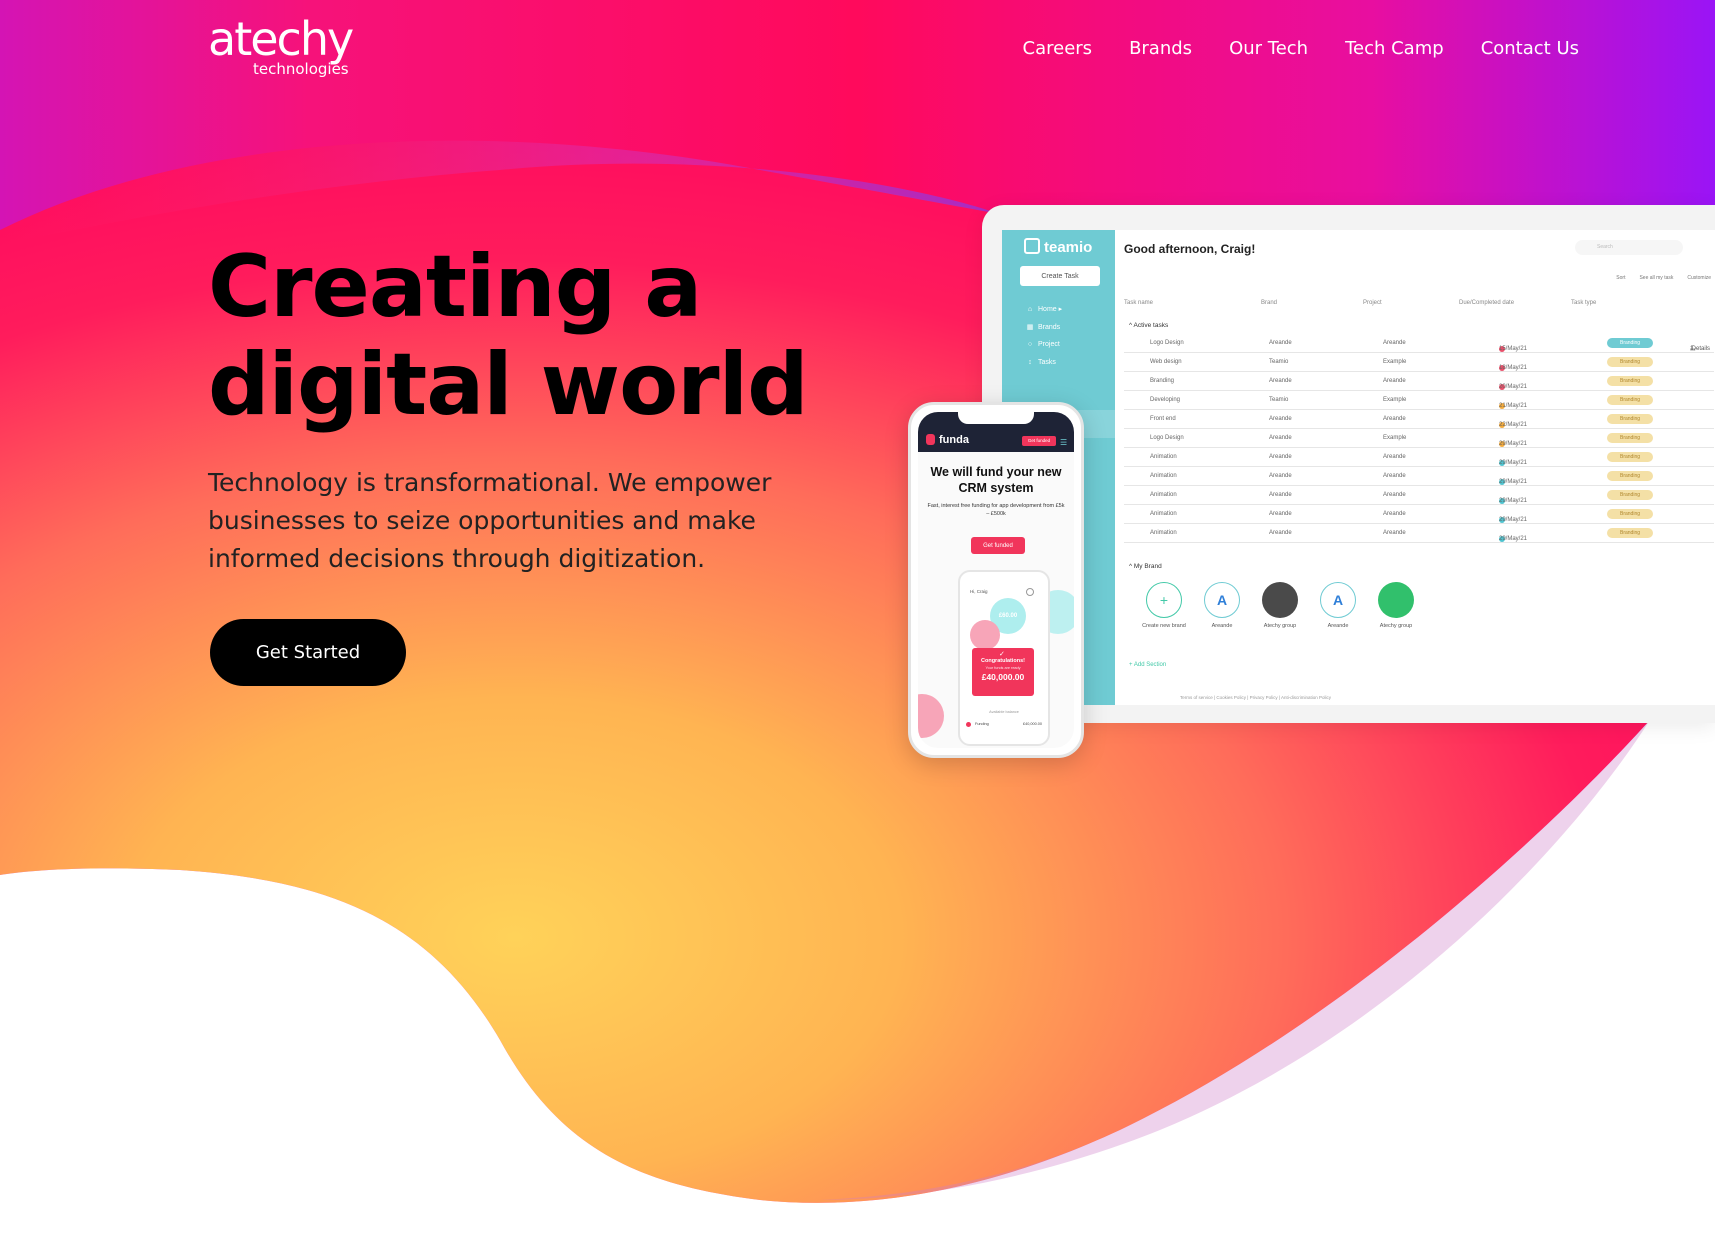 This screenshot has height=1243, width=1715. What do you see at coordinates (982, 724) in the screenshot?
I see `mini-row-label: Funding` at bounding box center [982, 724].